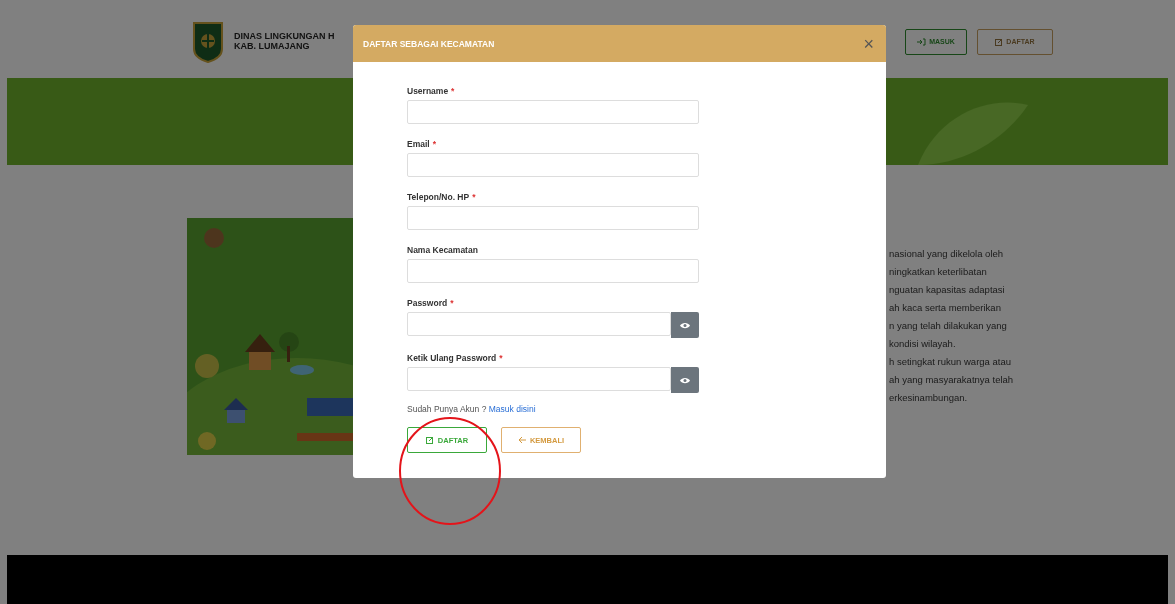 The image size is (1175, 604). Describe the element at coordinates (455, 358) in the screenshot. I see `field-label: Ketik Ulang Password *` at that location.